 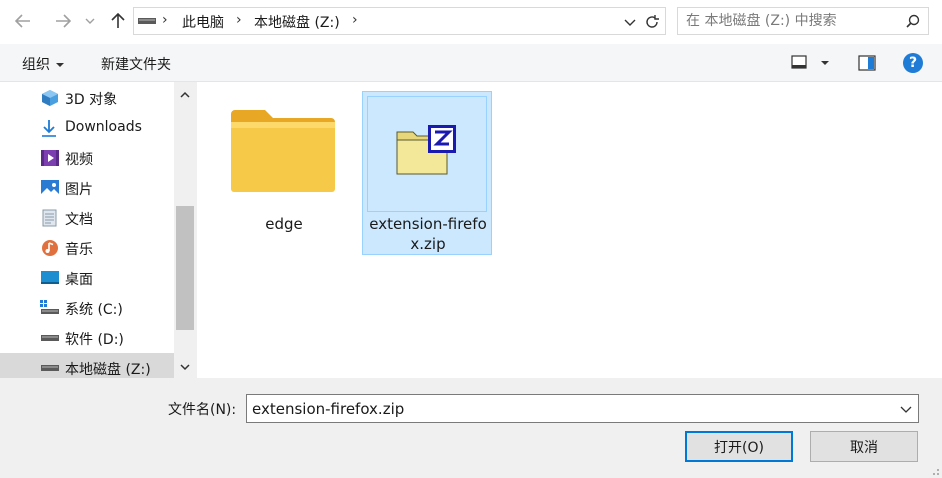 I want to click on file-item-folder: edge, so click(x=284, y=174).